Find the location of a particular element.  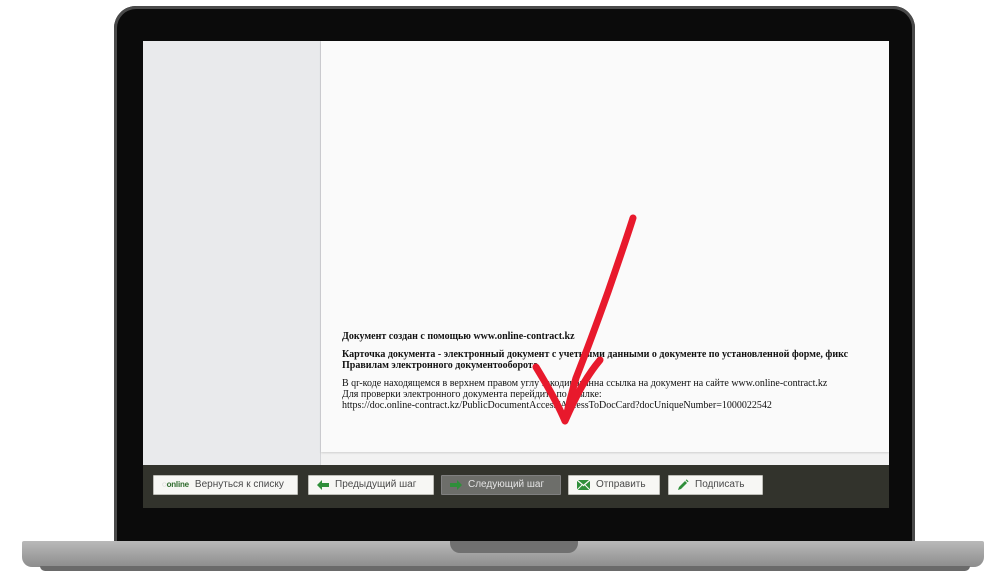

next-step-button: Следующий шаг is located at coordinates (501, 485).